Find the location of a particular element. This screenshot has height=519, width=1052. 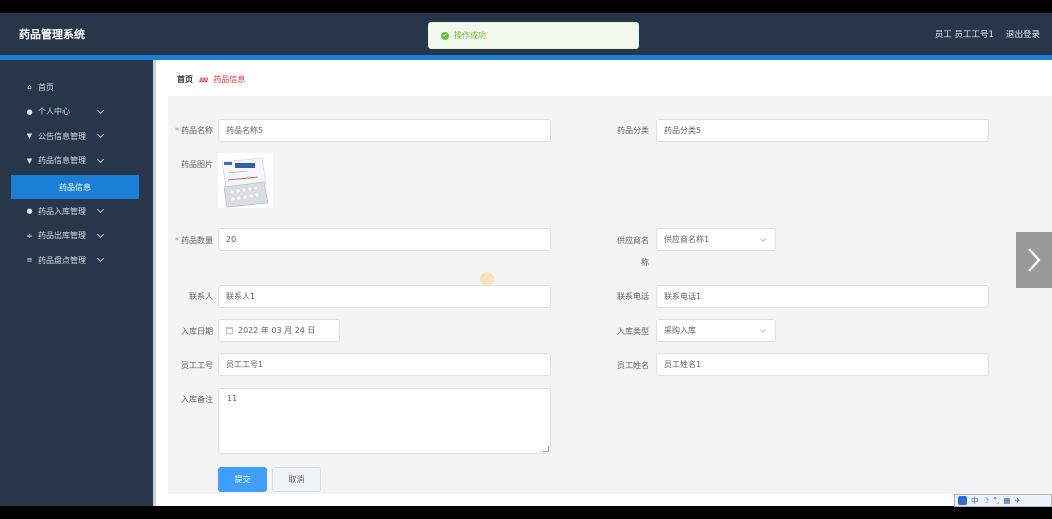

stock-in-type-label: 入库类型 is located at coordinates (633, 331).